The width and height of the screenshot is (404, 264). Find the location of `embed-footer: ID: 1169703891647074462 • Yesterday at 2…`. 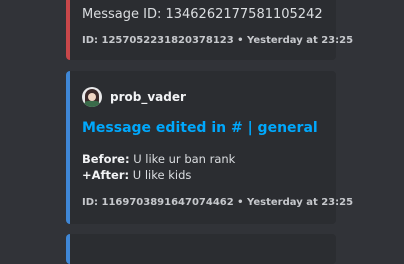

embed-footer: ID: 1169703891647074462 • Yesterday at 2… is located at coordinates (218, 202).